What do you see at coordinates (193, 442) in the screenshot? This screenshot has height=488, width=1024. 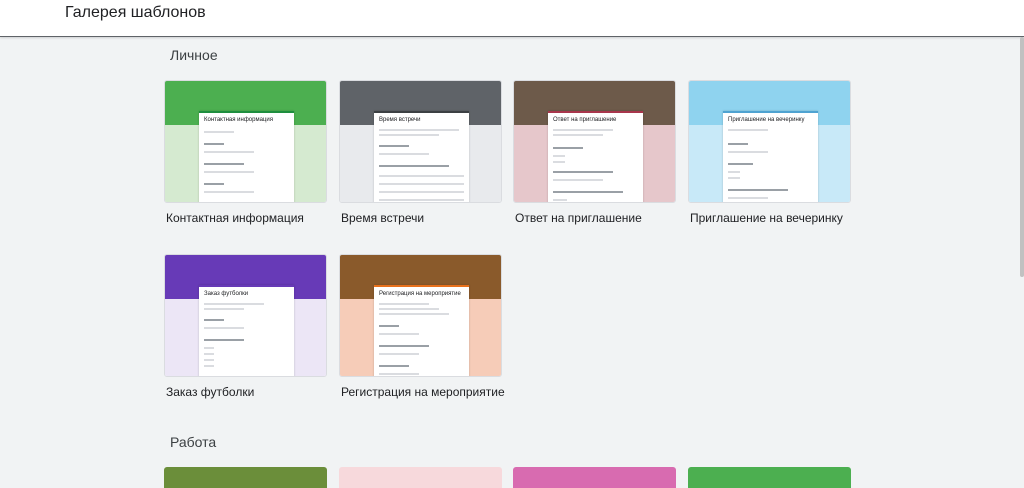 I see `section-title-work: Работа` at bounding box center [193, 442].